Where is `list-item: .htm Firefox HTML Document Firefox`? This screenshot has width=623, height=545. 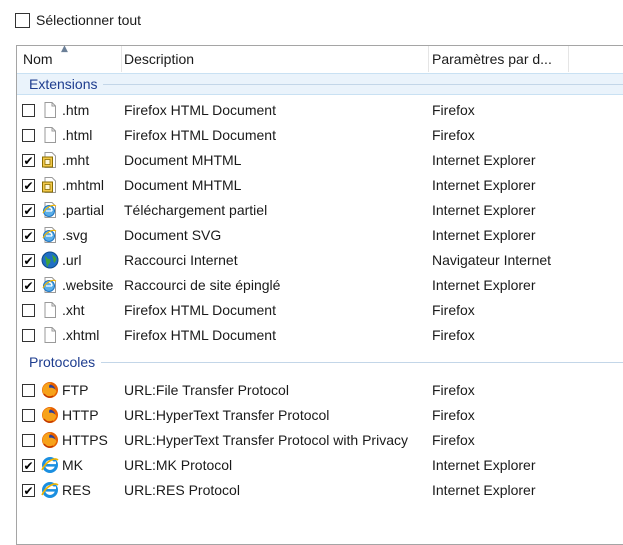
list-item: .htm Firefox HTML Document Firefox is located at coordinates (320, 110).